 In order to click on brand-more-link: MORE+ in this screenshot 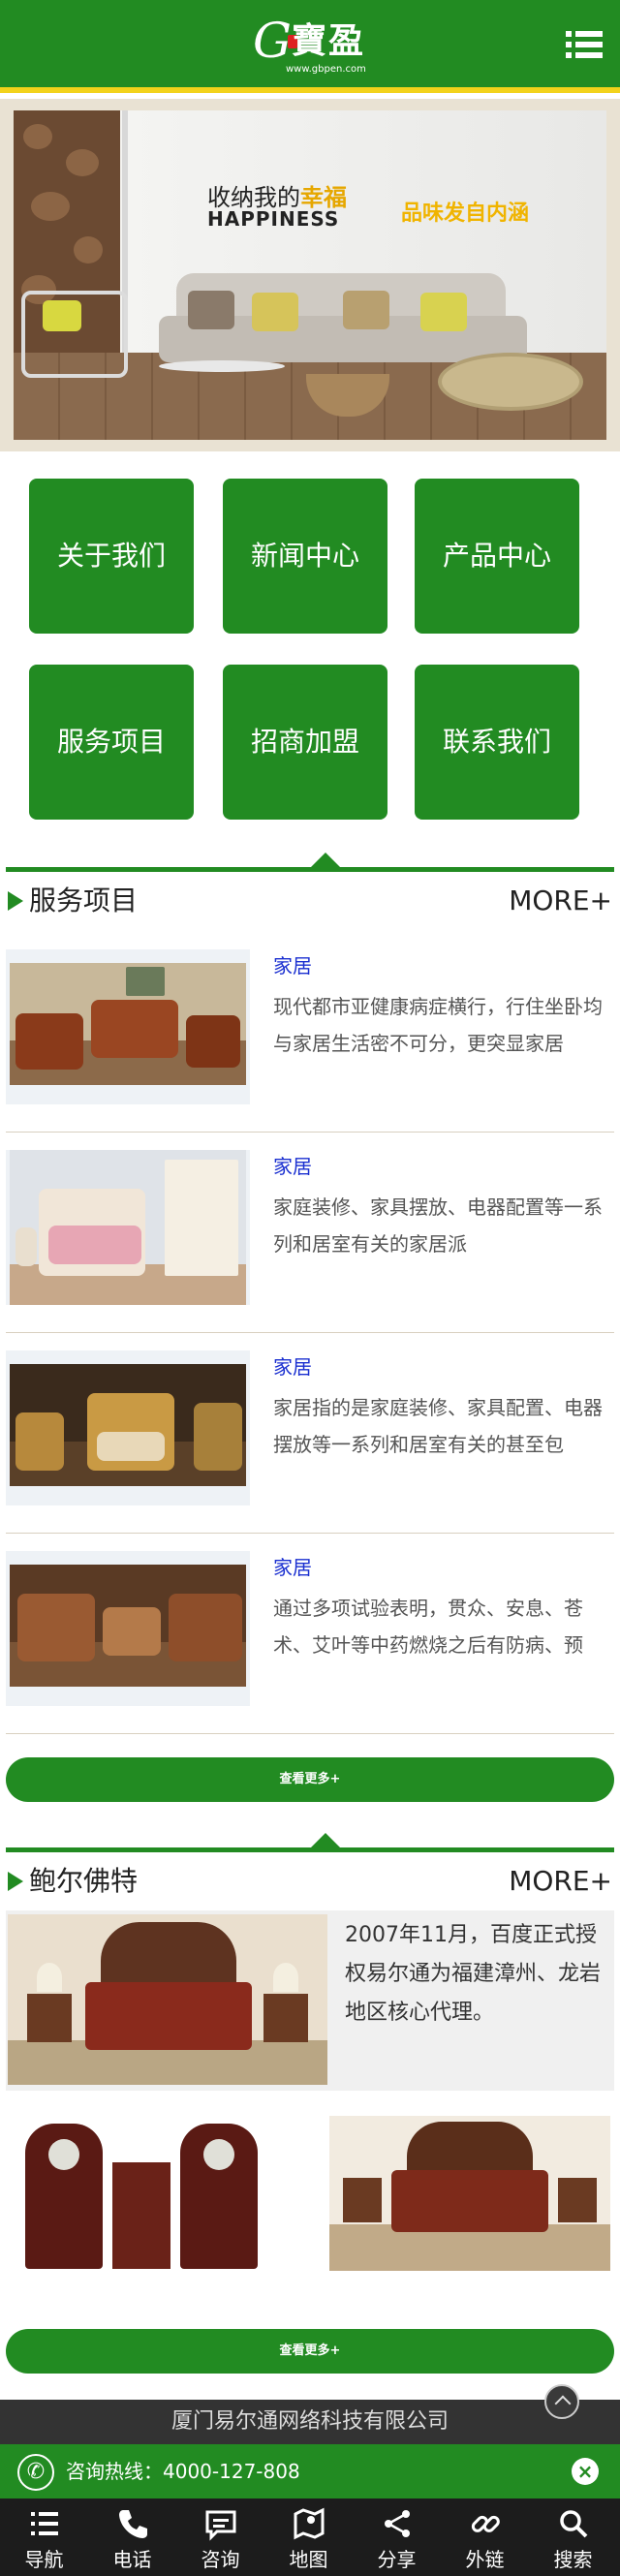, I will do `click(548, 1881)`.